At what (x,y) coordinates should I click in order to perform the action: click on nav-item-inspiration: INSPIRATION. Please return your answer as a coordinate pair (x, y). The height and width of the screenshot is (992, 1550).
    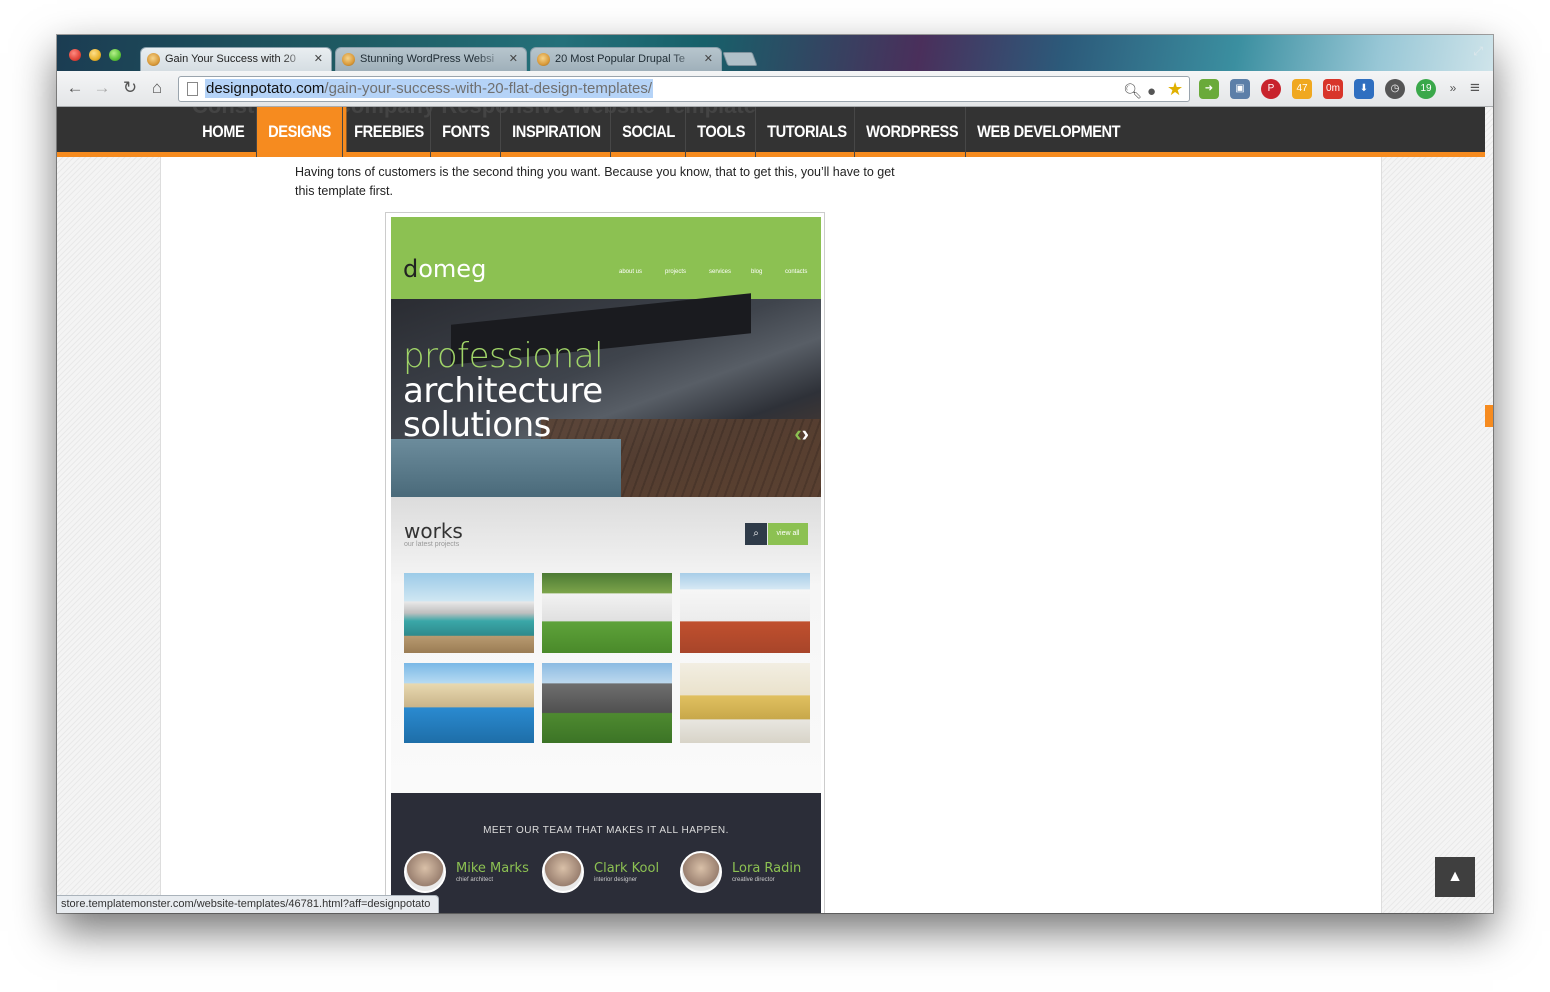
    Looking at the image, I should click on (556, 132).